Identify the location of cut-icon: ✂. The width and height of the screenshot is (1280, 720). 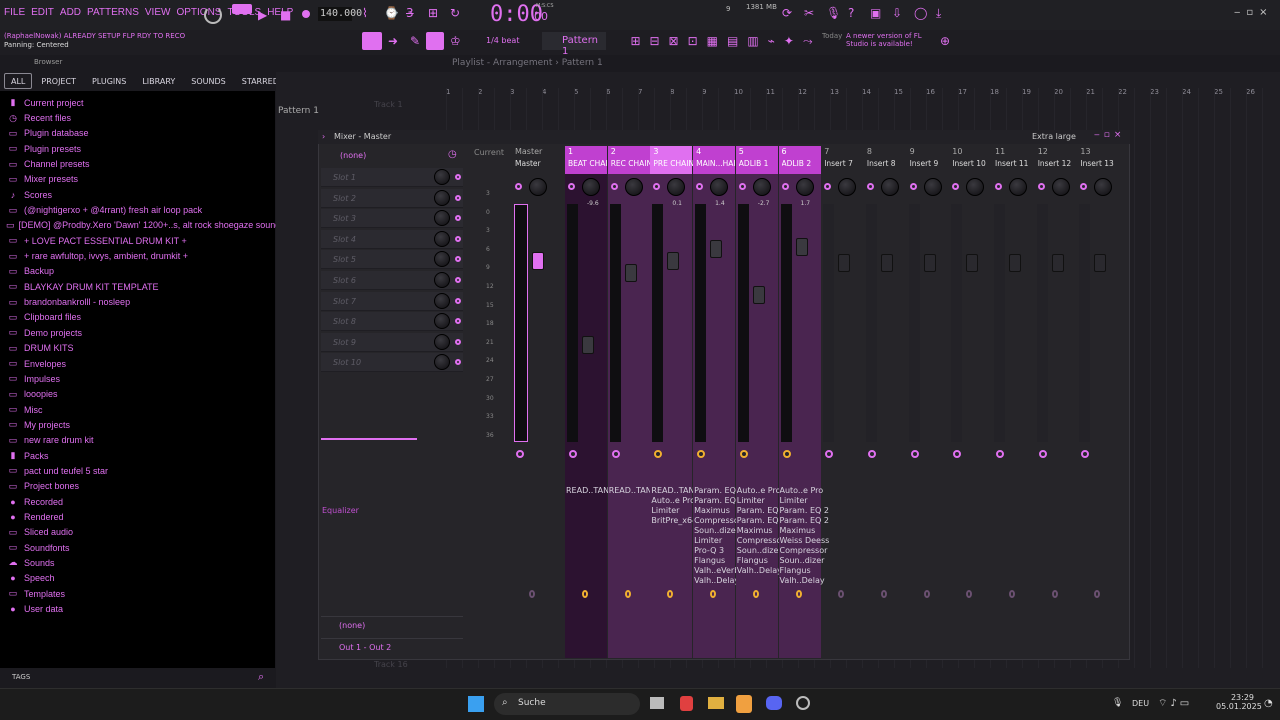
(809, 13).